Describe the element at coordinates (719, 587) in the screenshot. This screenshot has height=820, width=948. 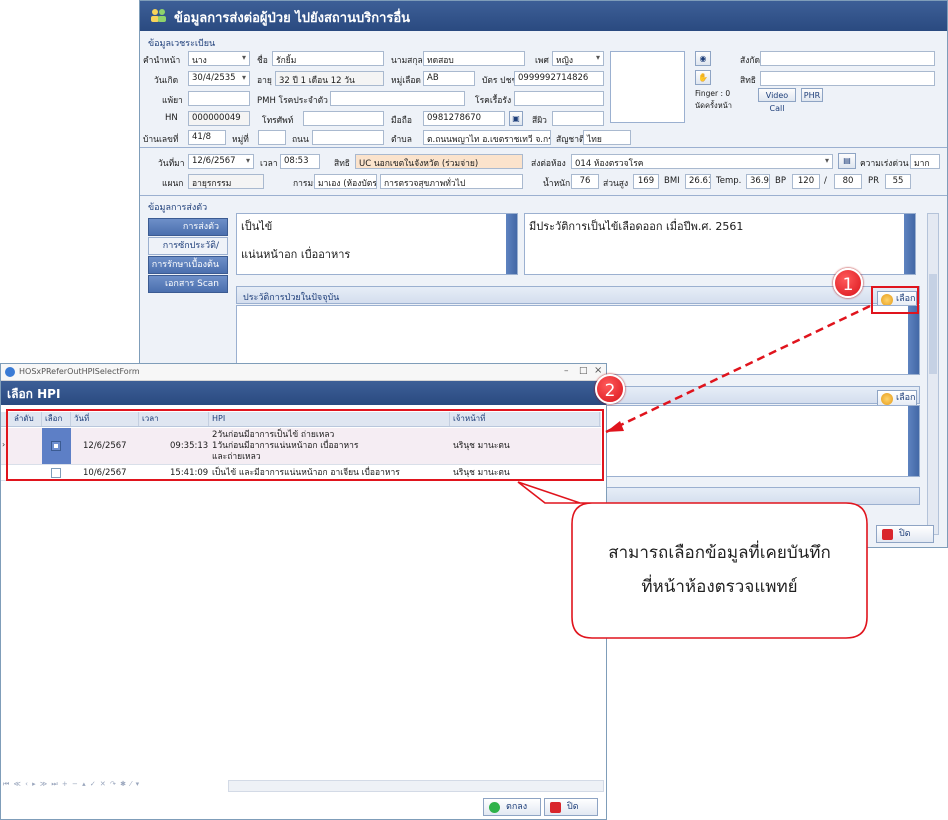
I see `callout-line2: ที่หน้าห้องตรวจแพทย์` at that location.